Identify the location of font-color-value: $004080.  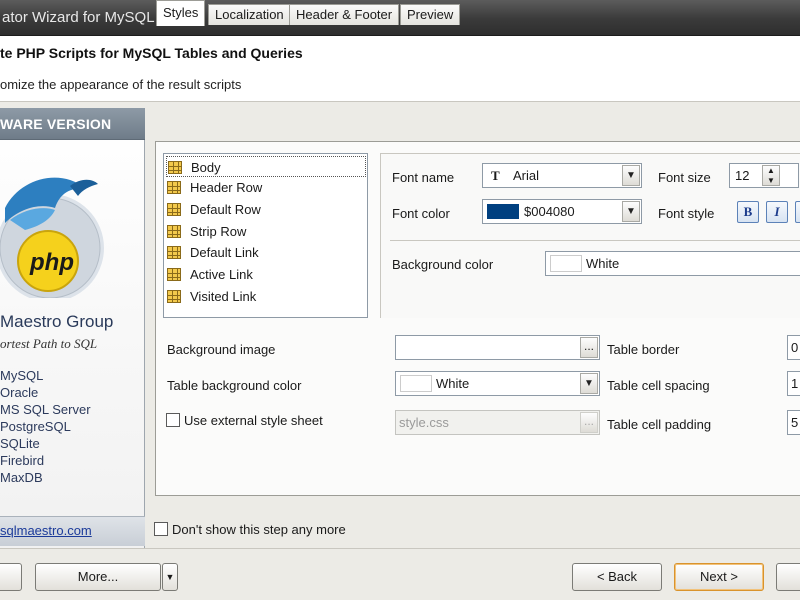
(549, 211).